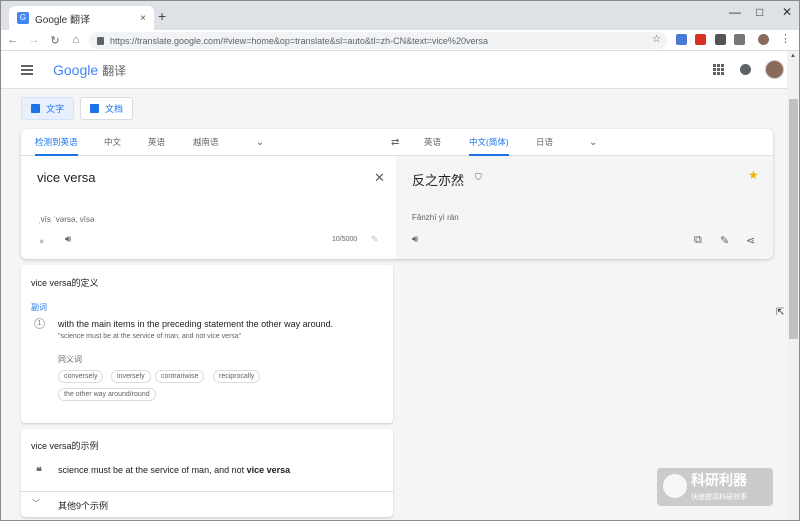 The width and height of the screenshot is (800, 521). Describe the element at coordinates (719, 480) in the screenshot. I see `watermark-title: 科研利器` at that location.